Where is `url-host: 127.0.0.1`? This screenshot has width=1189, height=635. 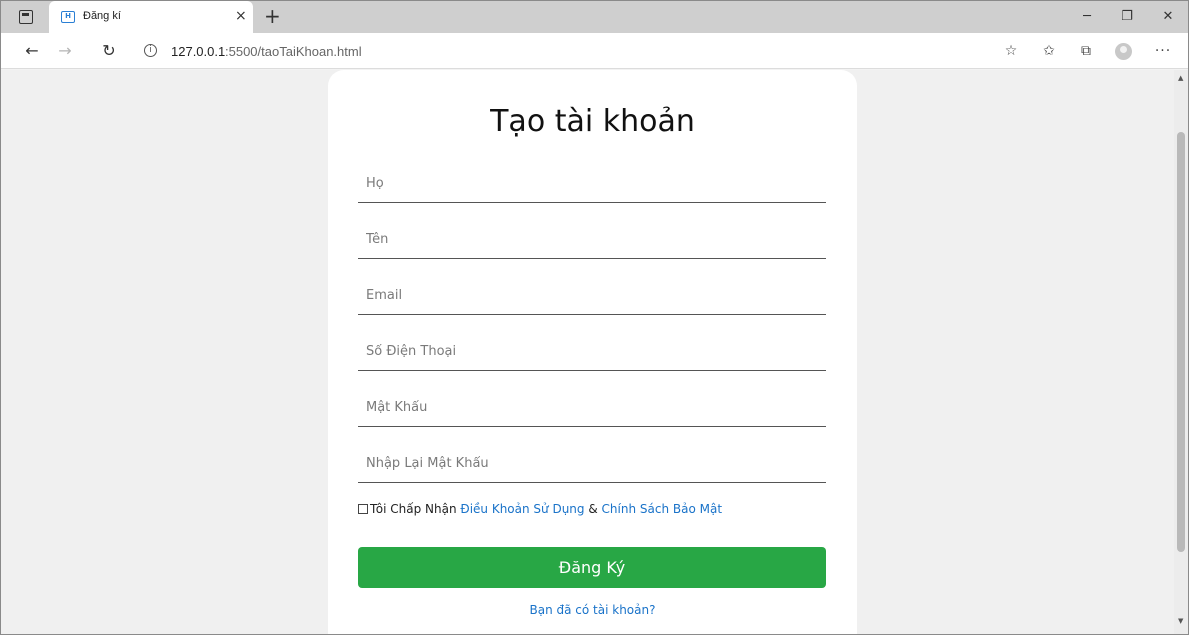
url-host: 127.0.0.1 is located at coordinates (198, 51).